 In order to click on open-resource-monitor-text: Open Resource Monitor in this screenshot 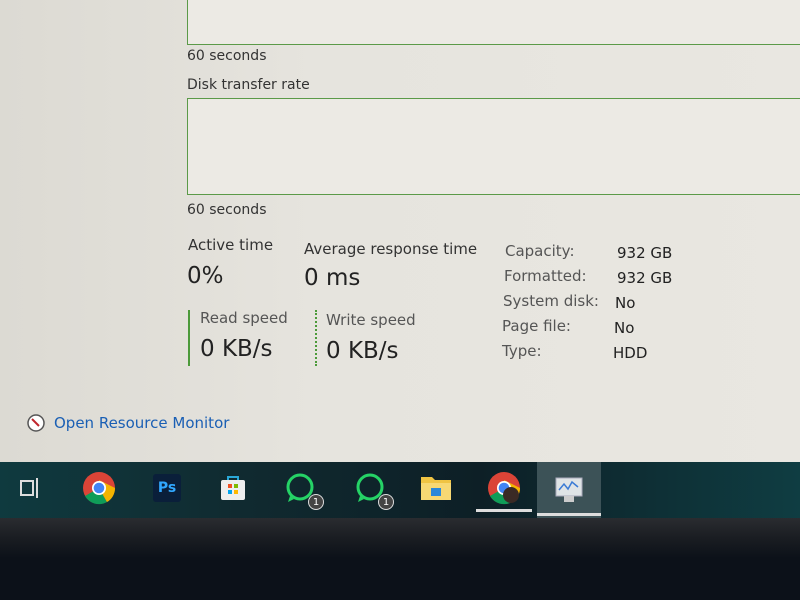, I will do `click(141, 423)`.